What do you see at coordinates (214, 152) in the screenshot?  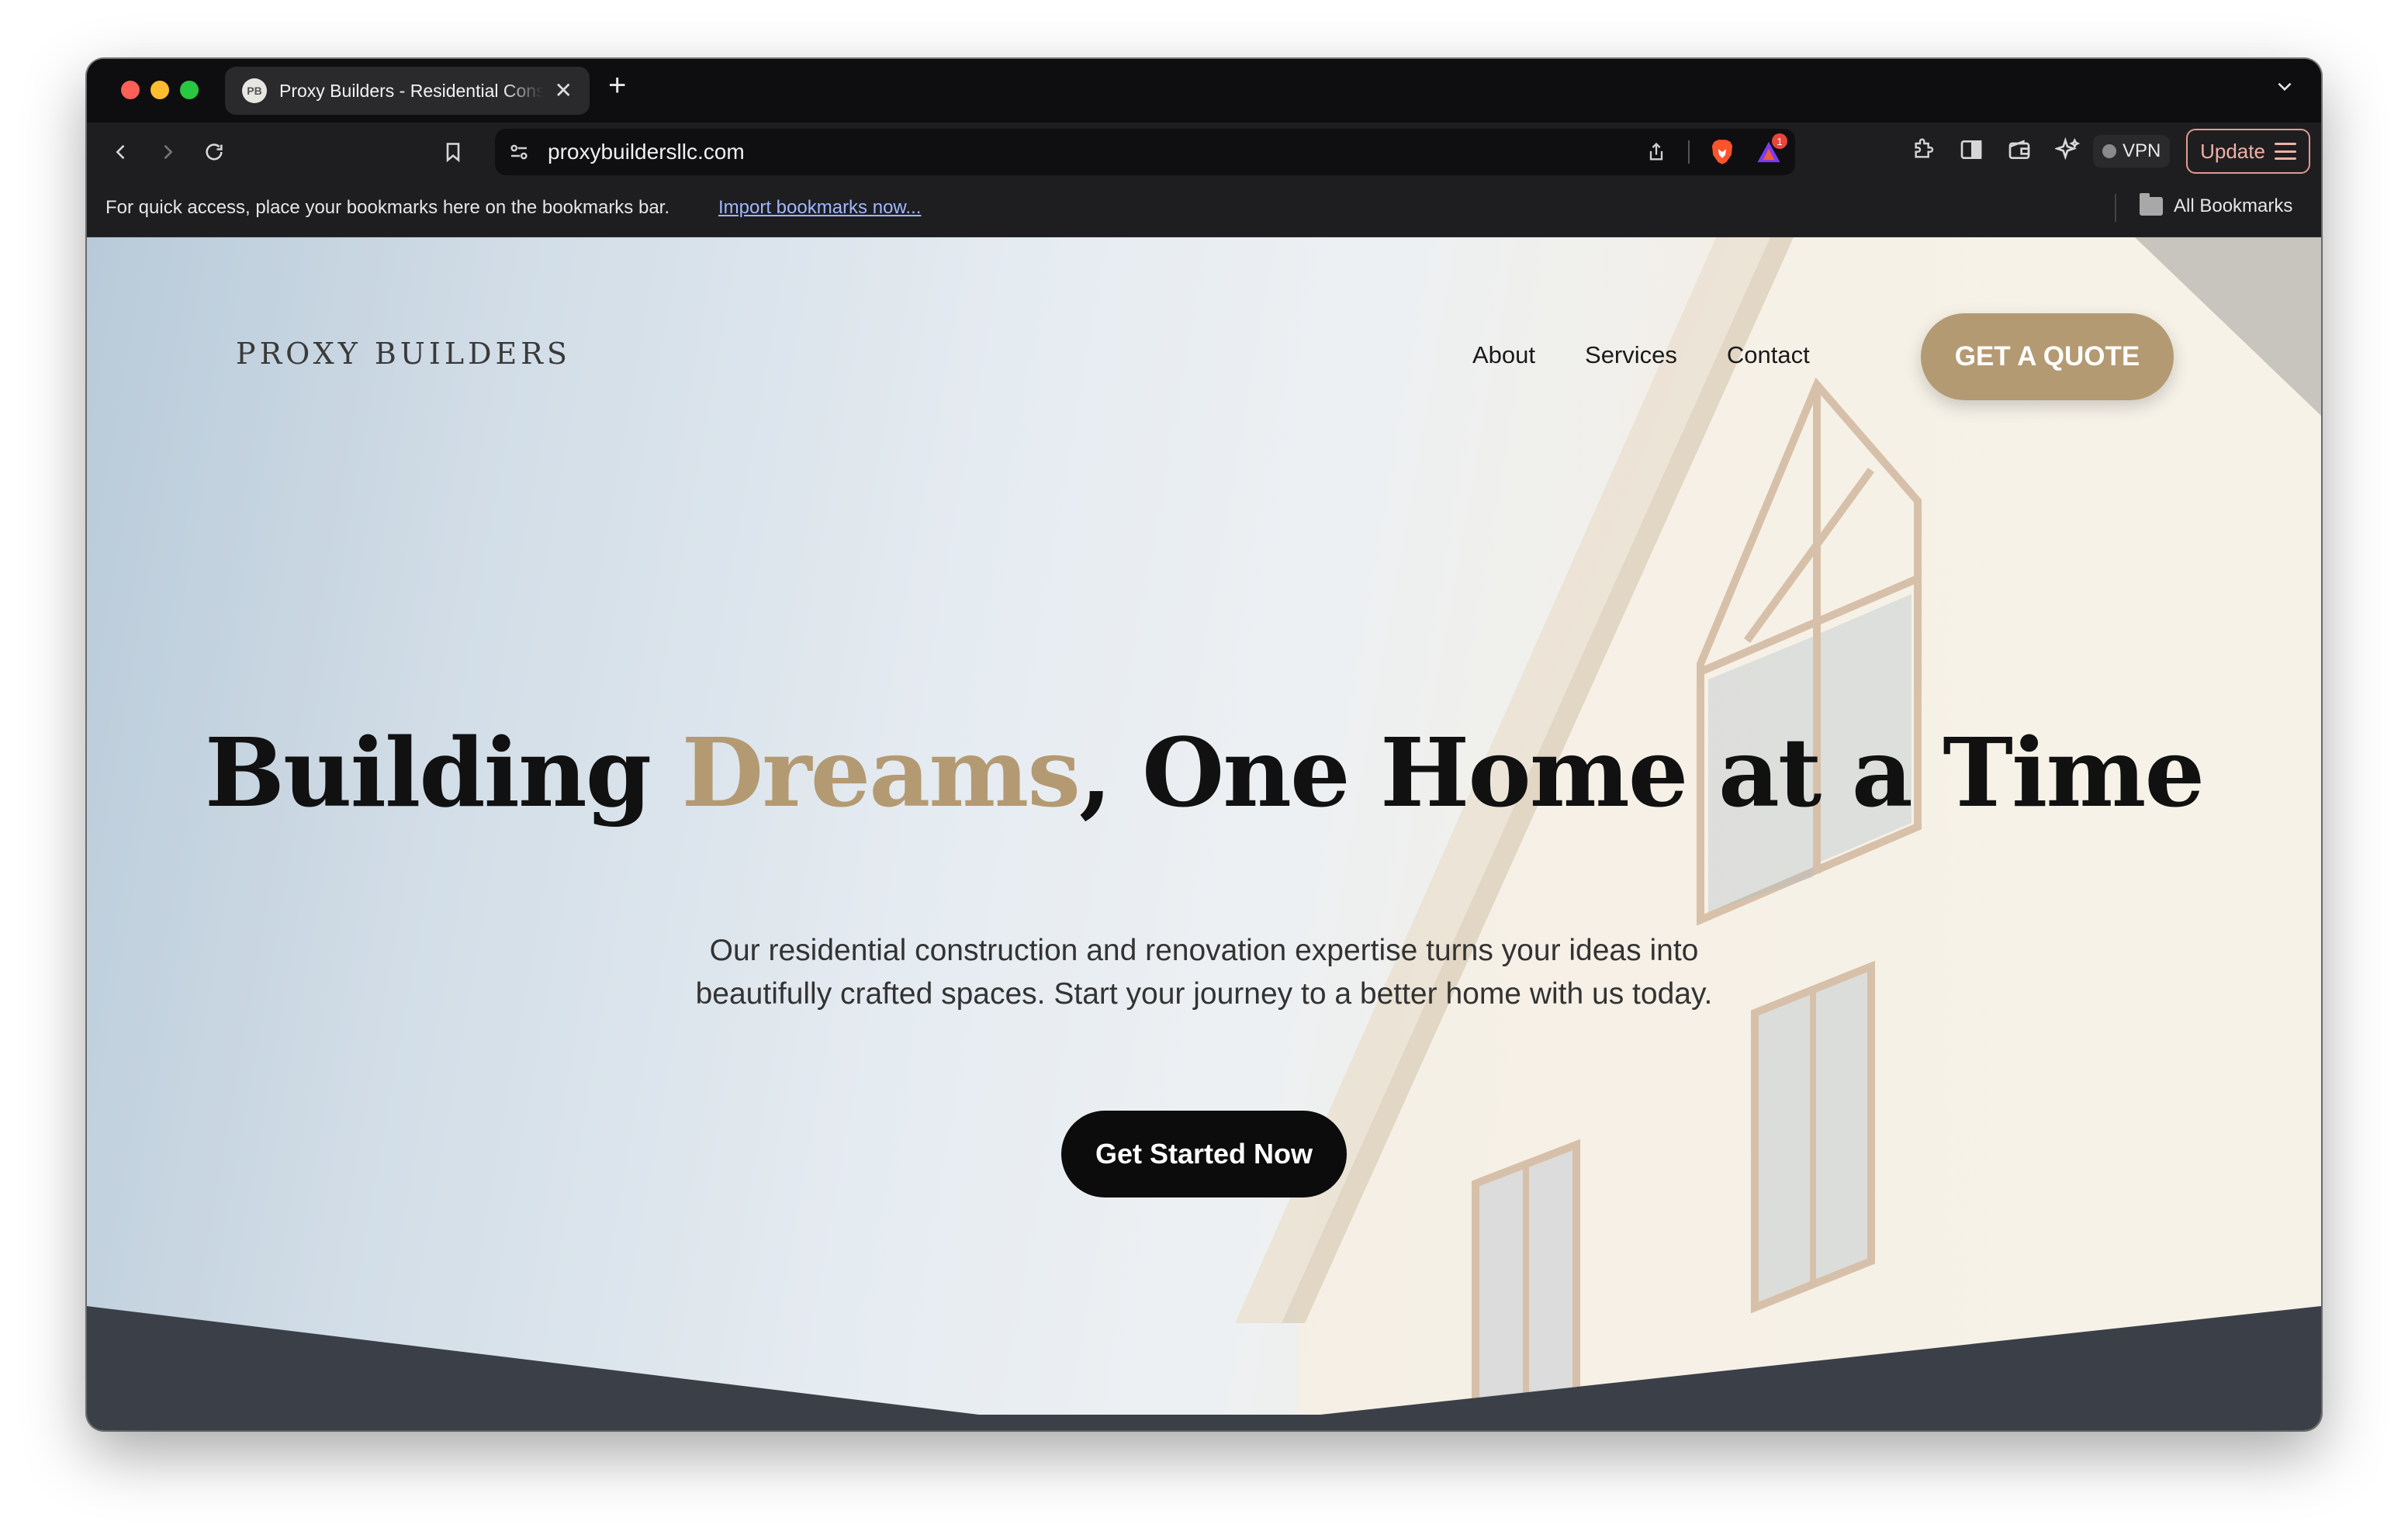 I see `reload-icon` at bounding box center [214, 152].